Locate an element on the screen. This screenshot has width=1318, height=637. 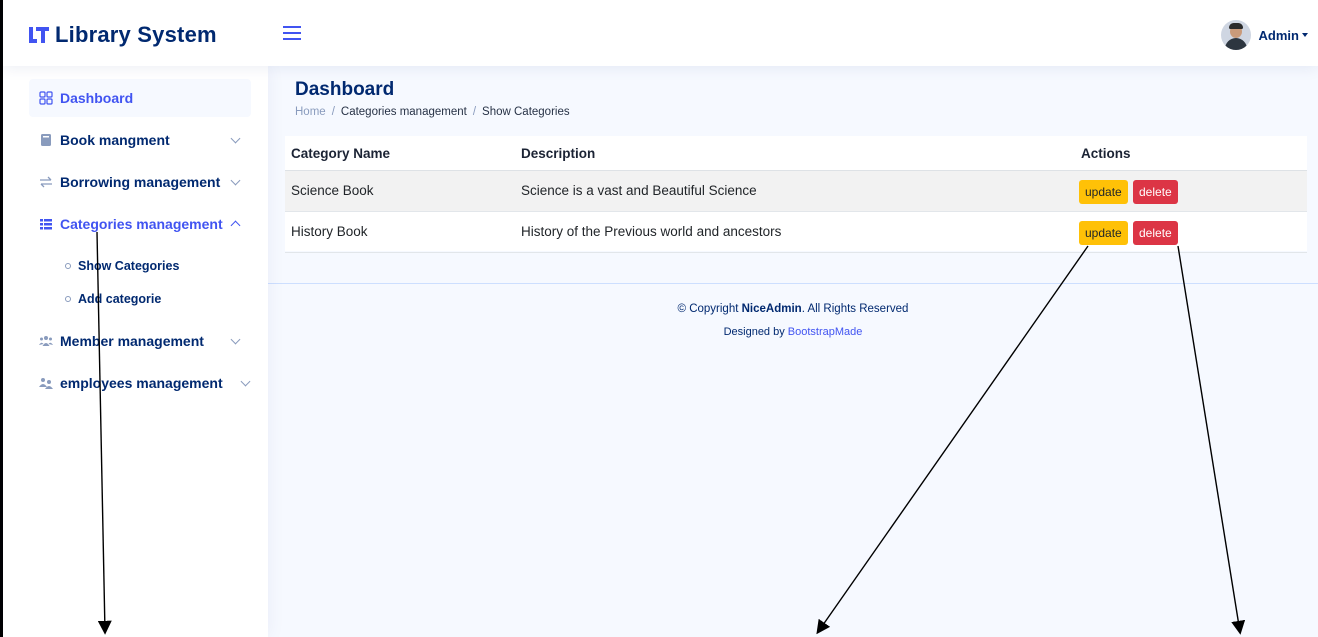
book-icon is located at coordinates (46, 140).